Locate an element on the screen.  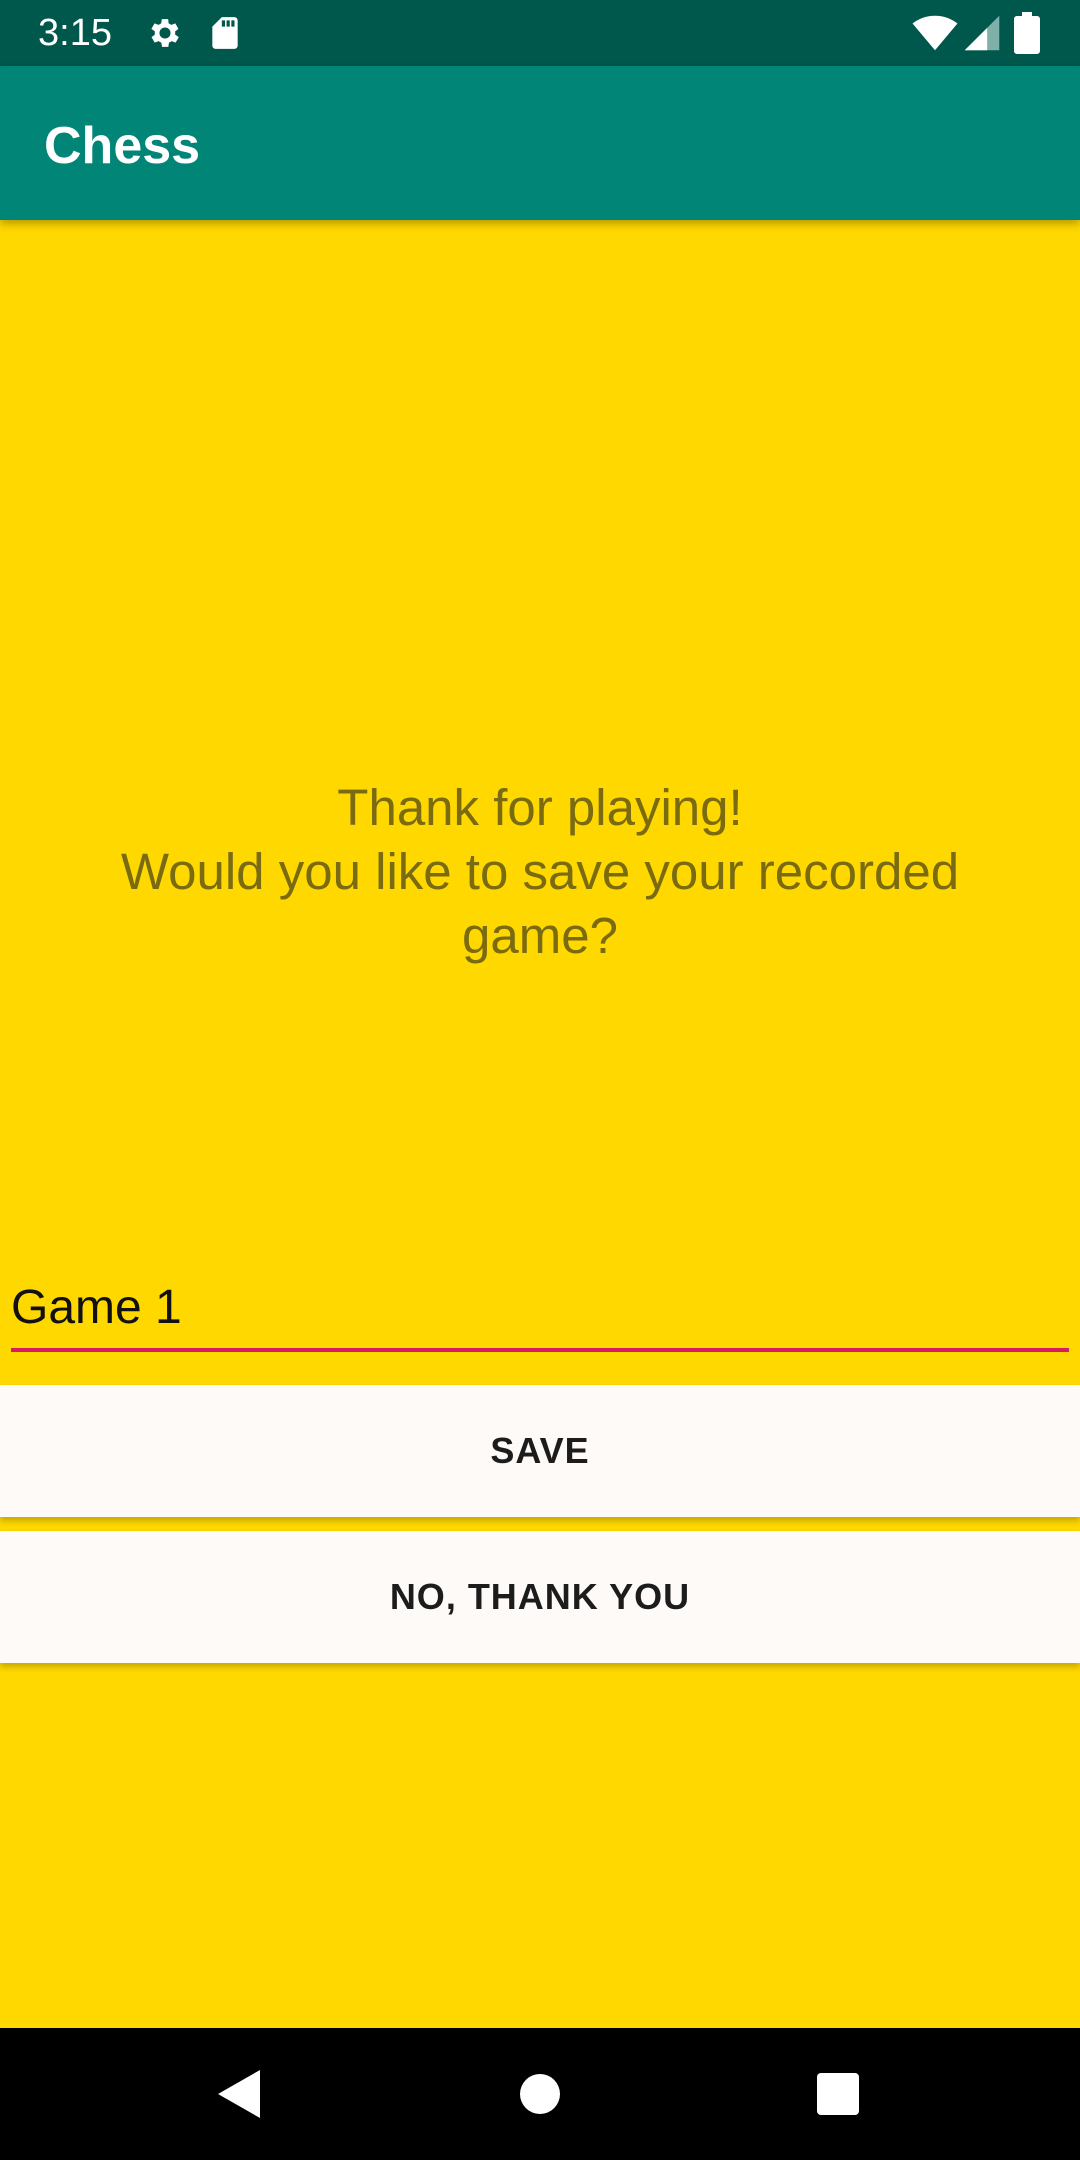
home-icon is located at coordinates (540, 2094).